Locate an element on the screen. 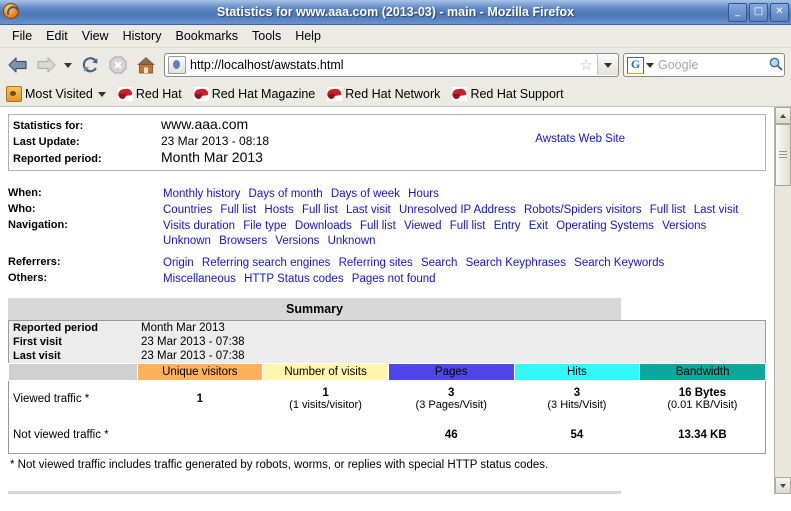 The width and height of the screenshot is (791, 511). reported-period-value: Month Mar 2013 is located at coordinates (212, 157).